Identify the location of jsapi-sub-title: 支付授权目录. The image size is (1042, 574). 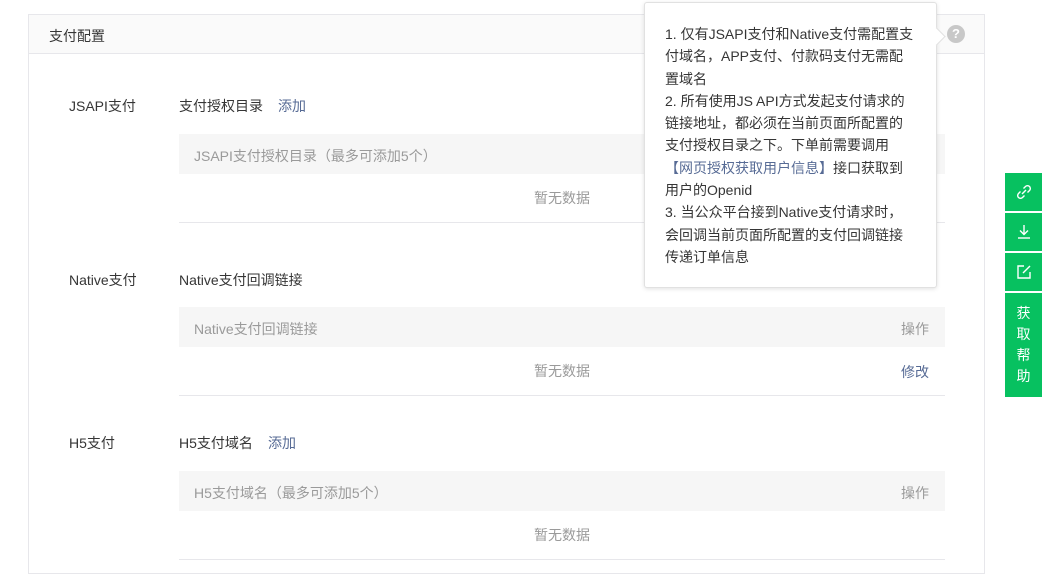
(221, 106).